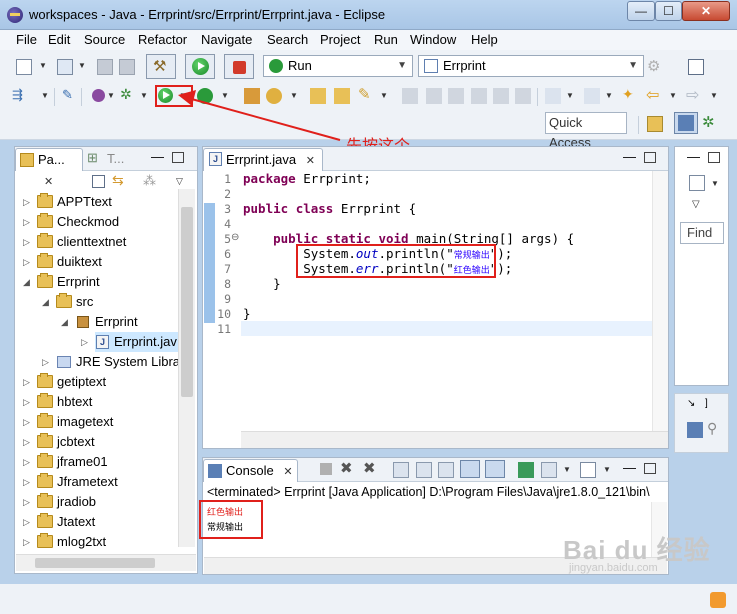  I want to click on new-task-icon, so click(697, 183).